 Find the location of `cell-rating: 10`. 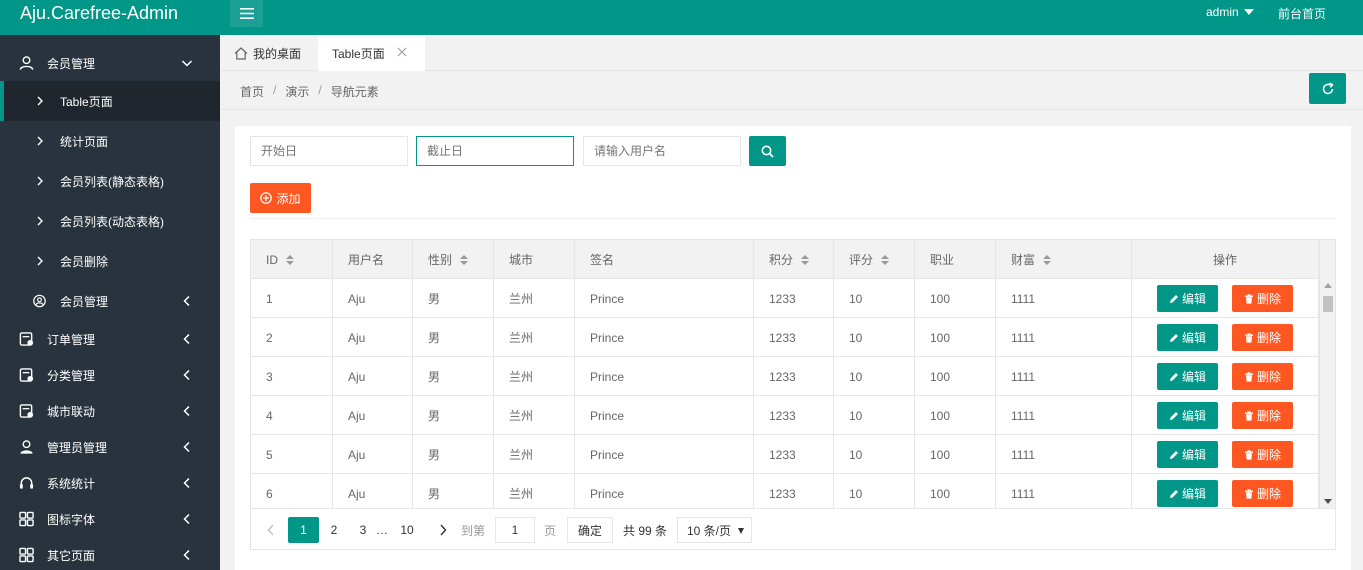

cell-rating: 10 is located at coordinates (874, 298).